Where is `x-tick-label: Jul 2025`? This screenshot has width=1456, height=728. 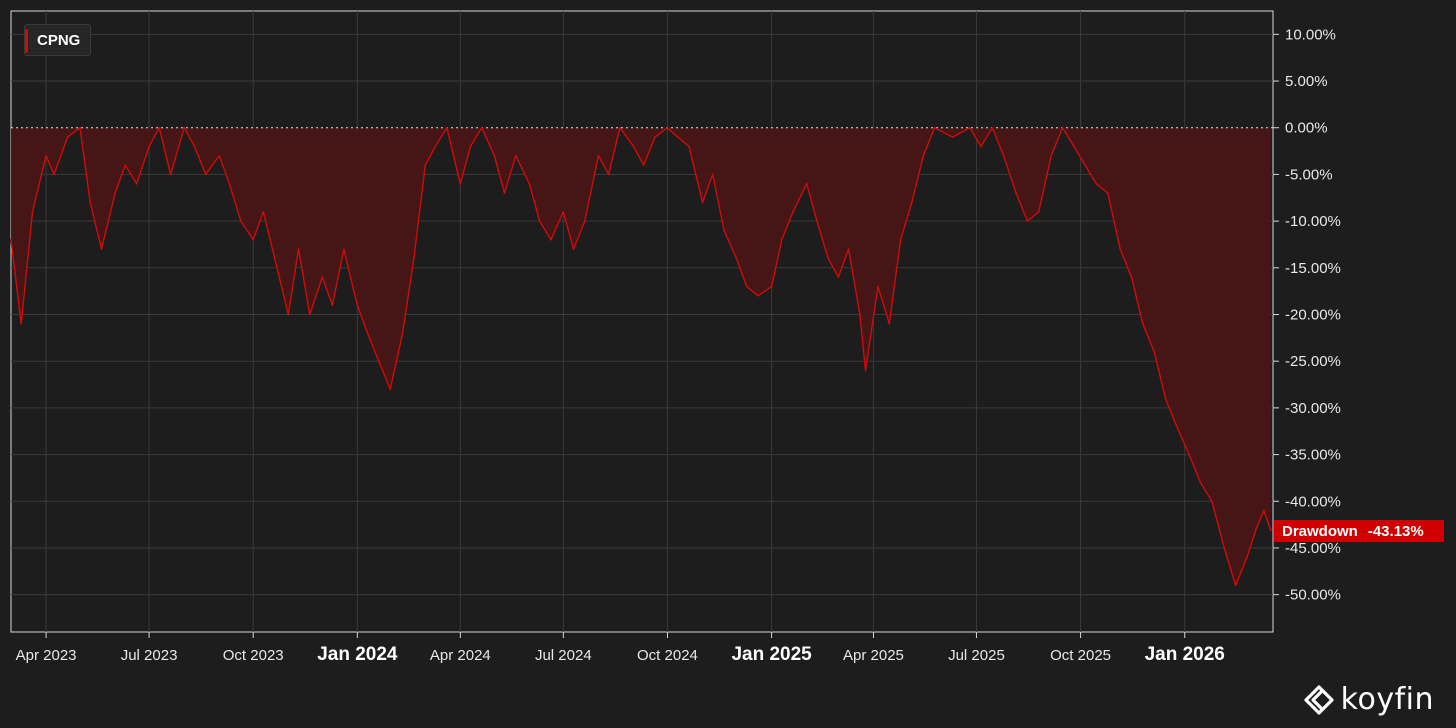
x-tick-label: Jul 2025 is located at coordinates (976, 655).